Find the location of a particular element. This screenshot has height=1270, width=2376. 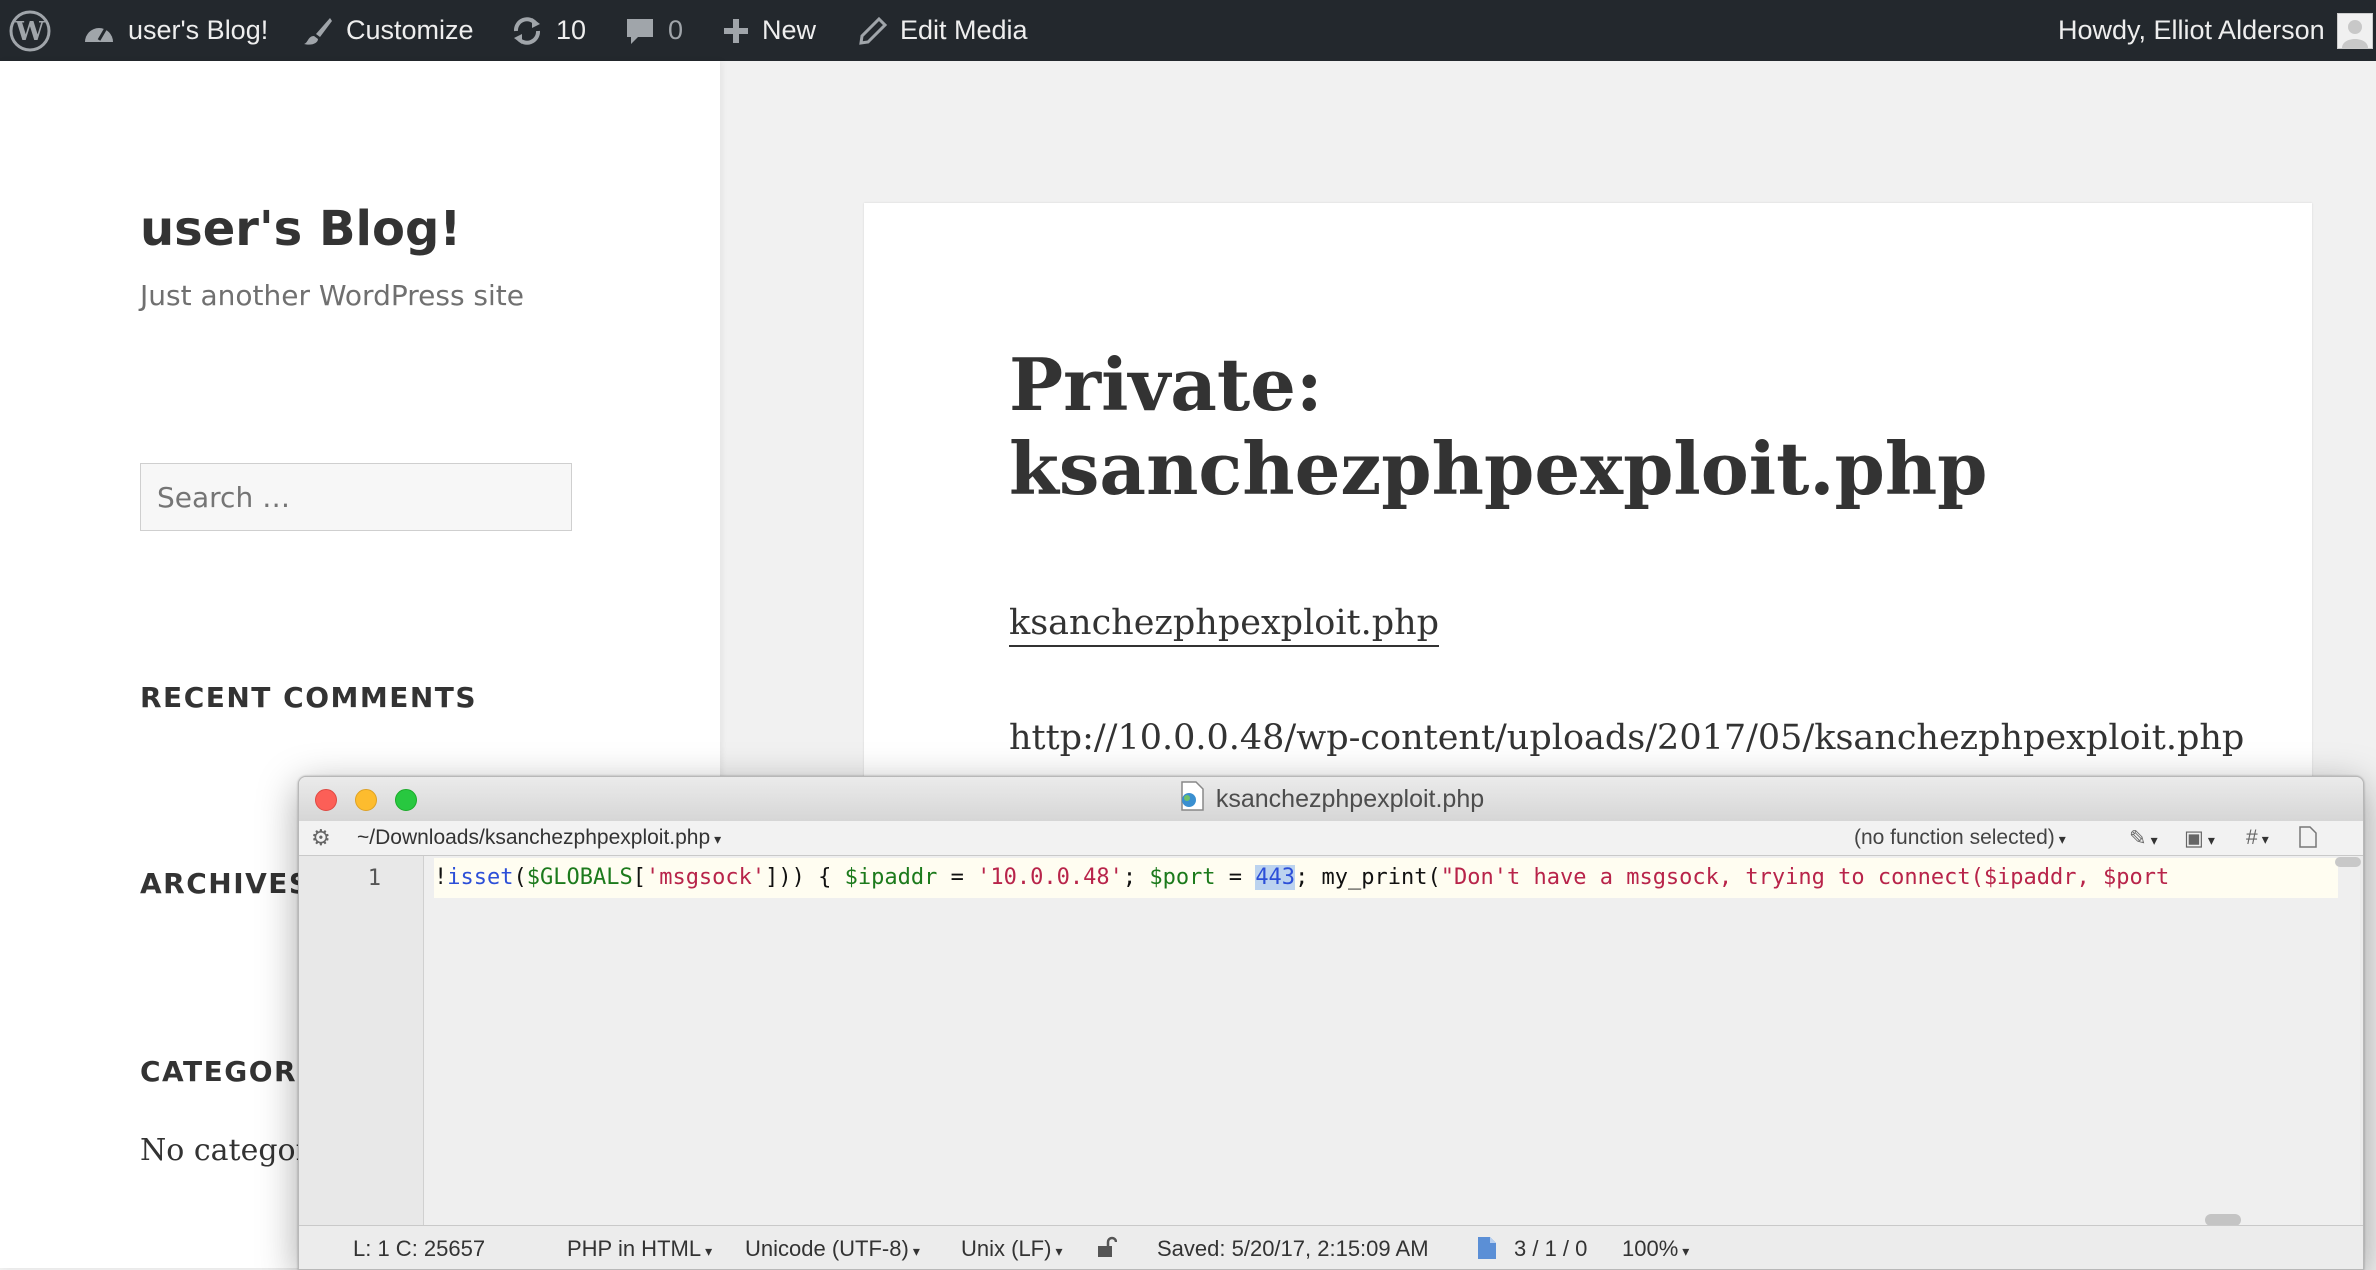

hash-menu-icon: # ▾ is located at coordinates (2257, 838).